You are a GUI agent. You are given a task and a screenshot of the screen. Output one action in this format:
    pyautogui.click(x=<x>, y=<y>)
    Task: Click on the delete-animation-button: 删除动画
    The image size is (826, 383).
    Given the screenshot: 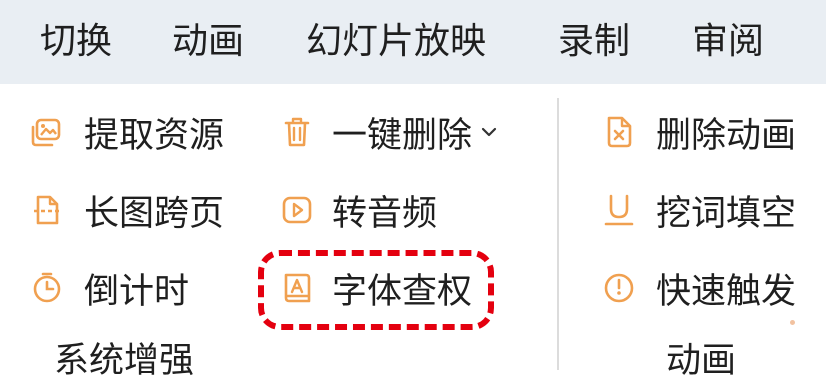 What is the action you would take?
    pyautogui.click(x=699, y=132)
    